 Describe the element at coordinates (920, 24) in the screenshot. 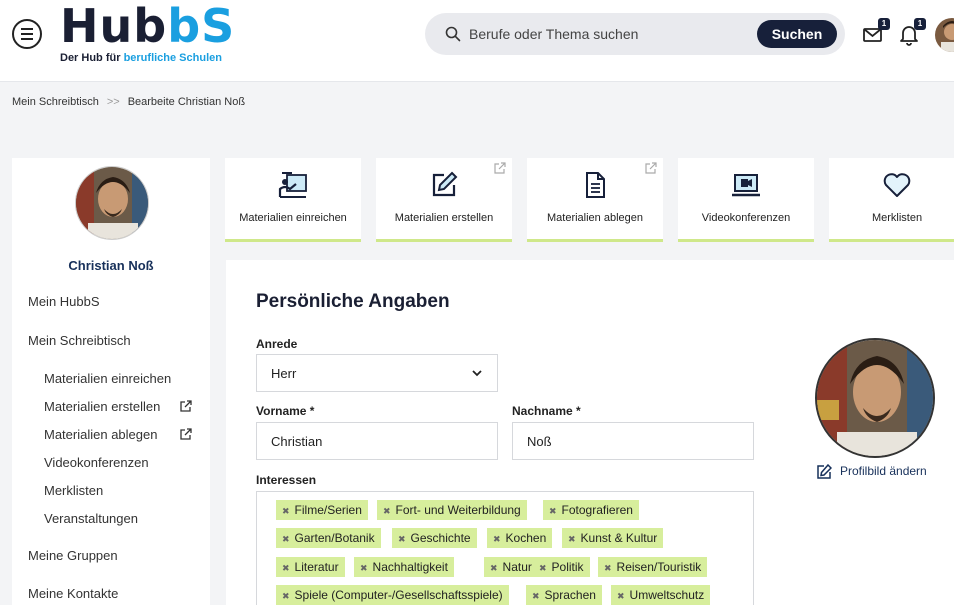

I see `notifications-badge: 1` at that location.